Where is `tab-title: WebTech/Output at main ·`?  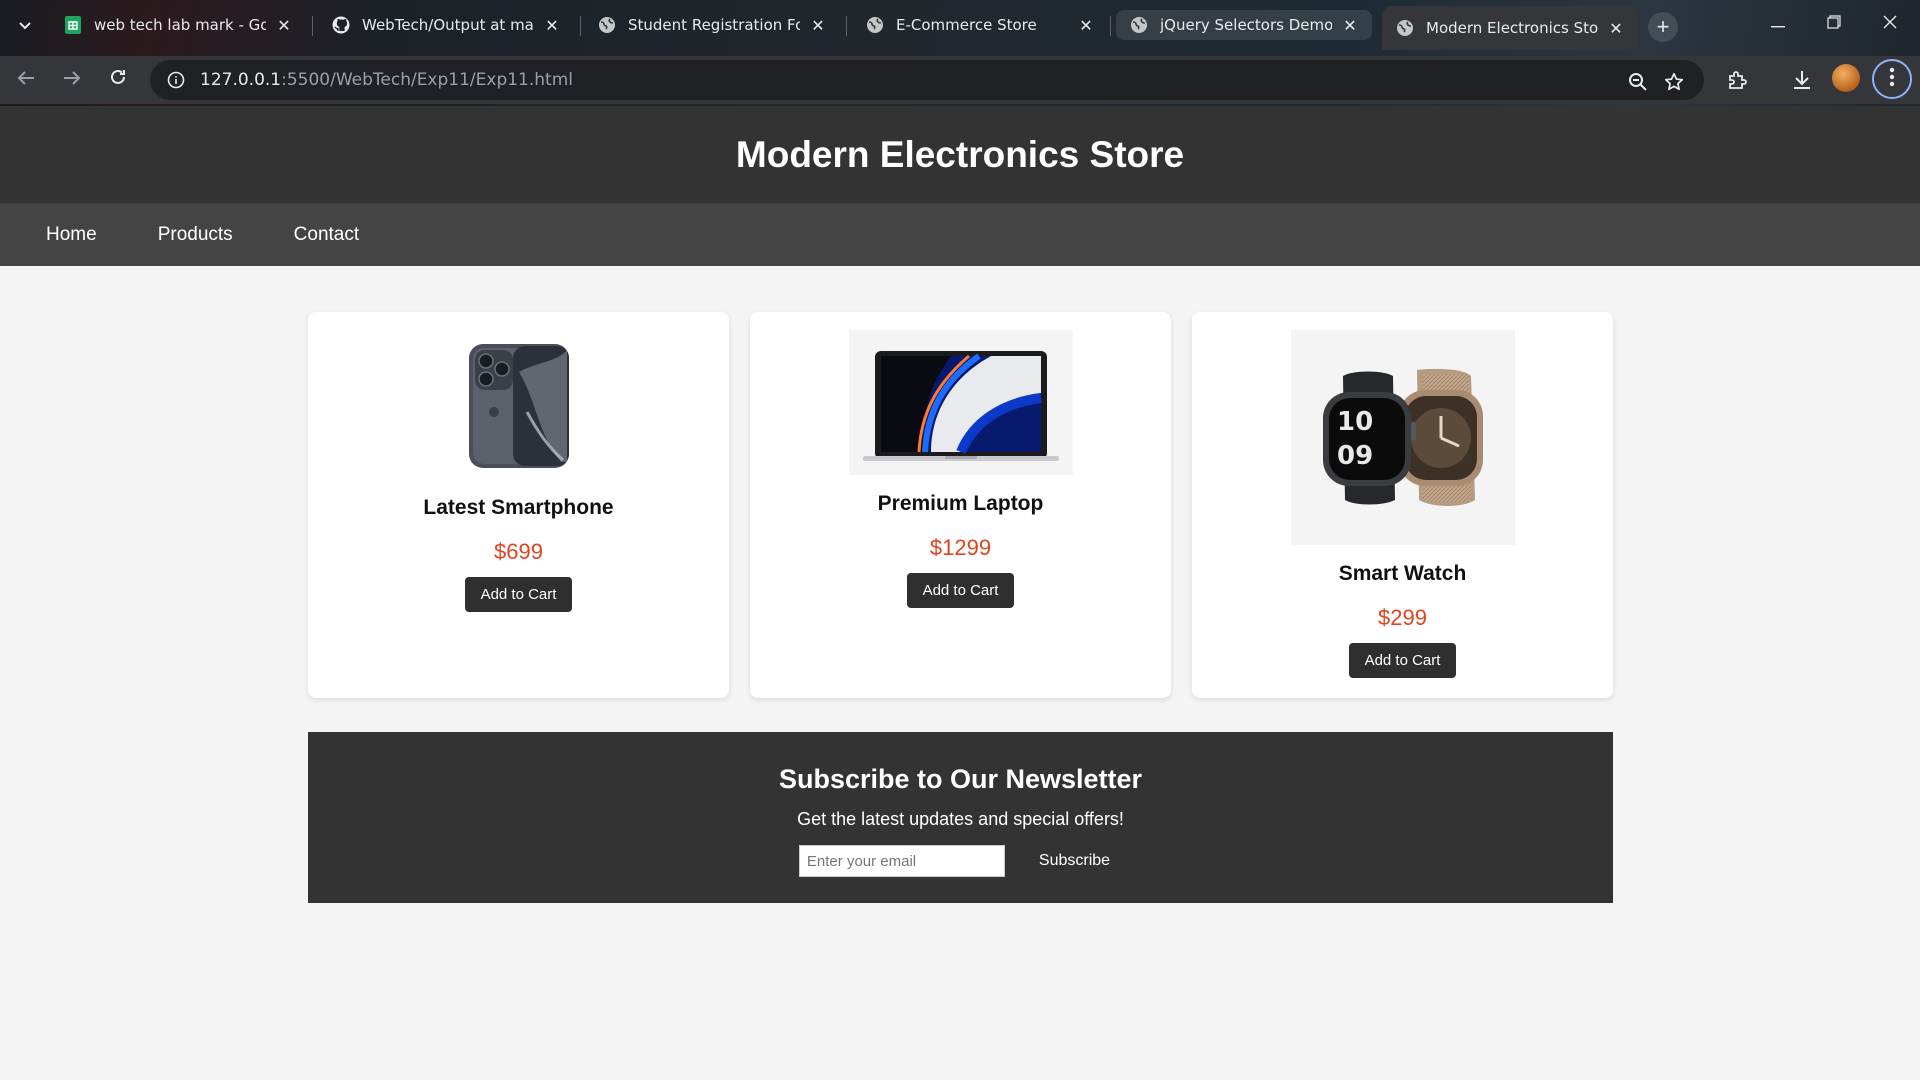 tab-title: WebTech/Output at main · is located at coordinates (448, 25).